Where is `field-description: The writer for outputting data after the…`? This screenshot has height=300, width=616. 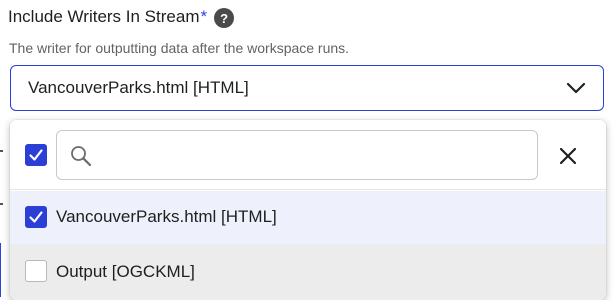 field-description: The writer for outputting data after the… is located at coordinates (179, 48).